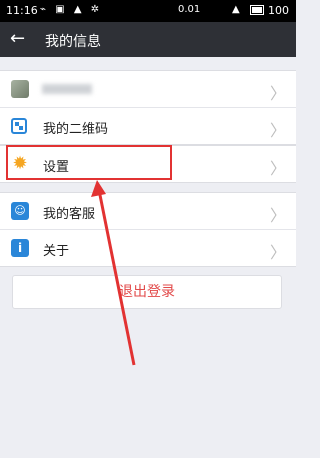 The image size is (320, 458). What do you see at coordinates (116, 277) in the screenshot?
I see `annotation-arrow-line` at bounding box center [116, 277].